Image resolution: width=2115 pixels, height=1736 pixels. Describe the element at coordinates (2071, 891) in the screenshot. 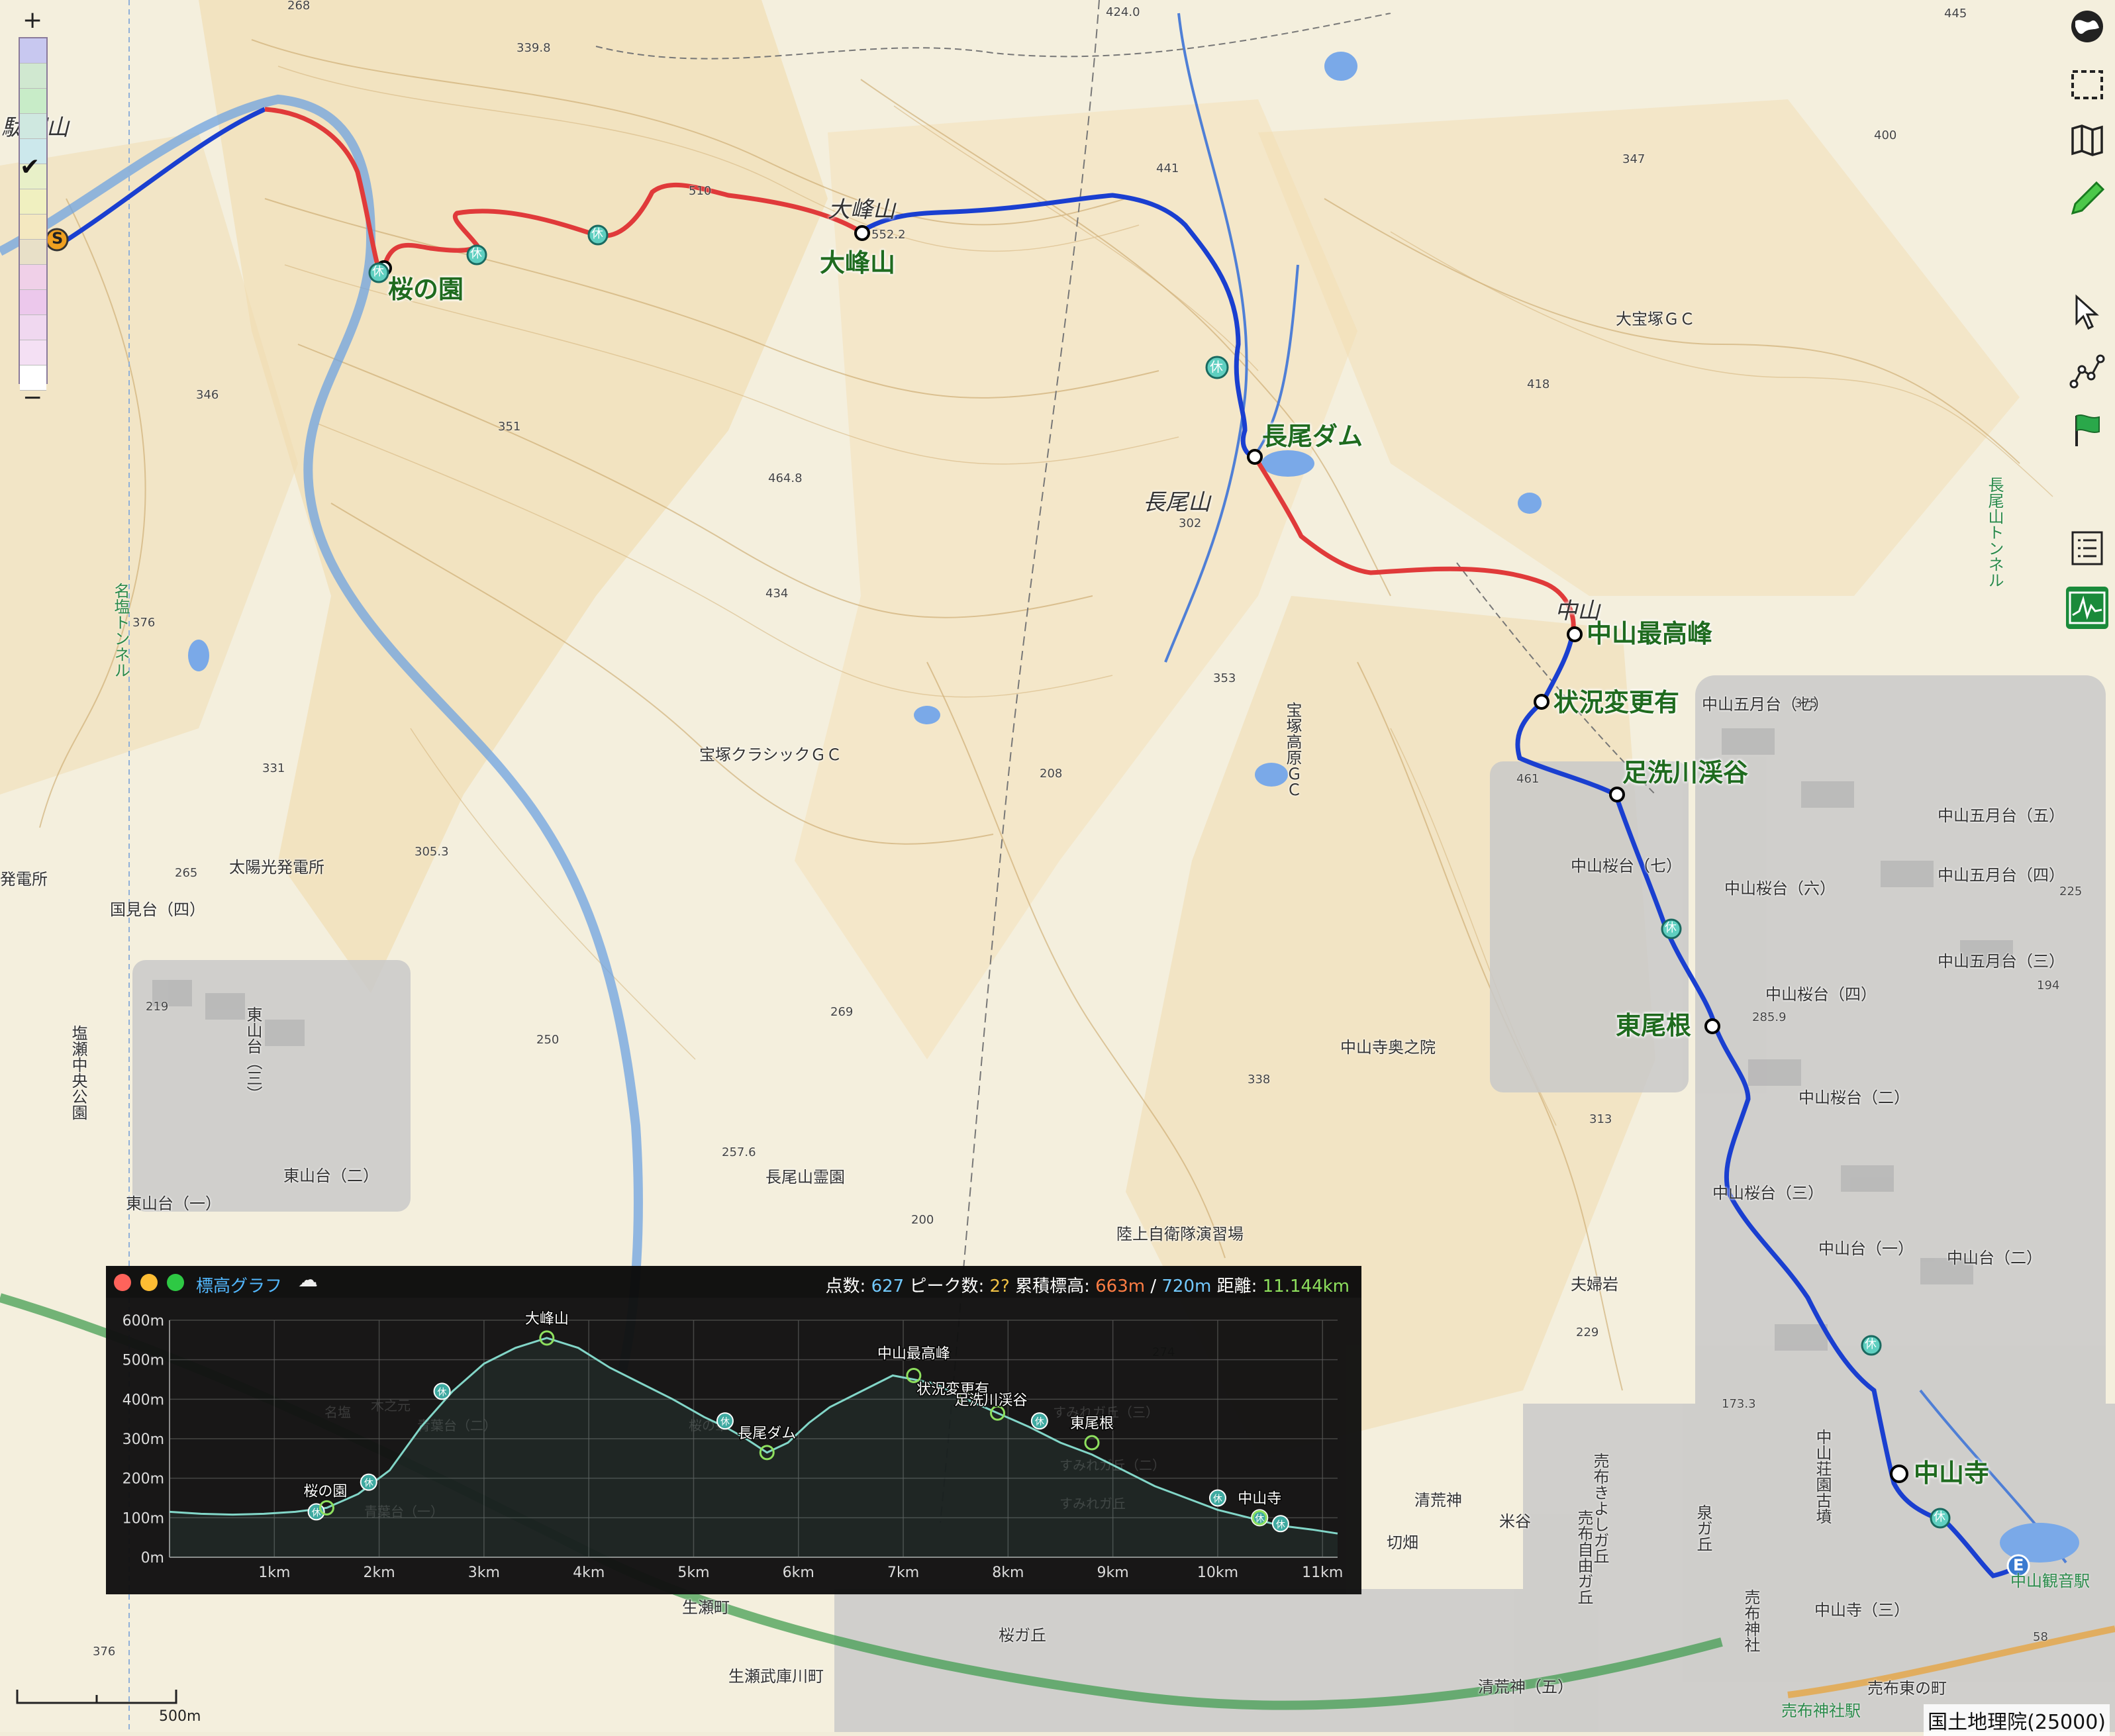

I see `elevation-mark: 225` at that location.